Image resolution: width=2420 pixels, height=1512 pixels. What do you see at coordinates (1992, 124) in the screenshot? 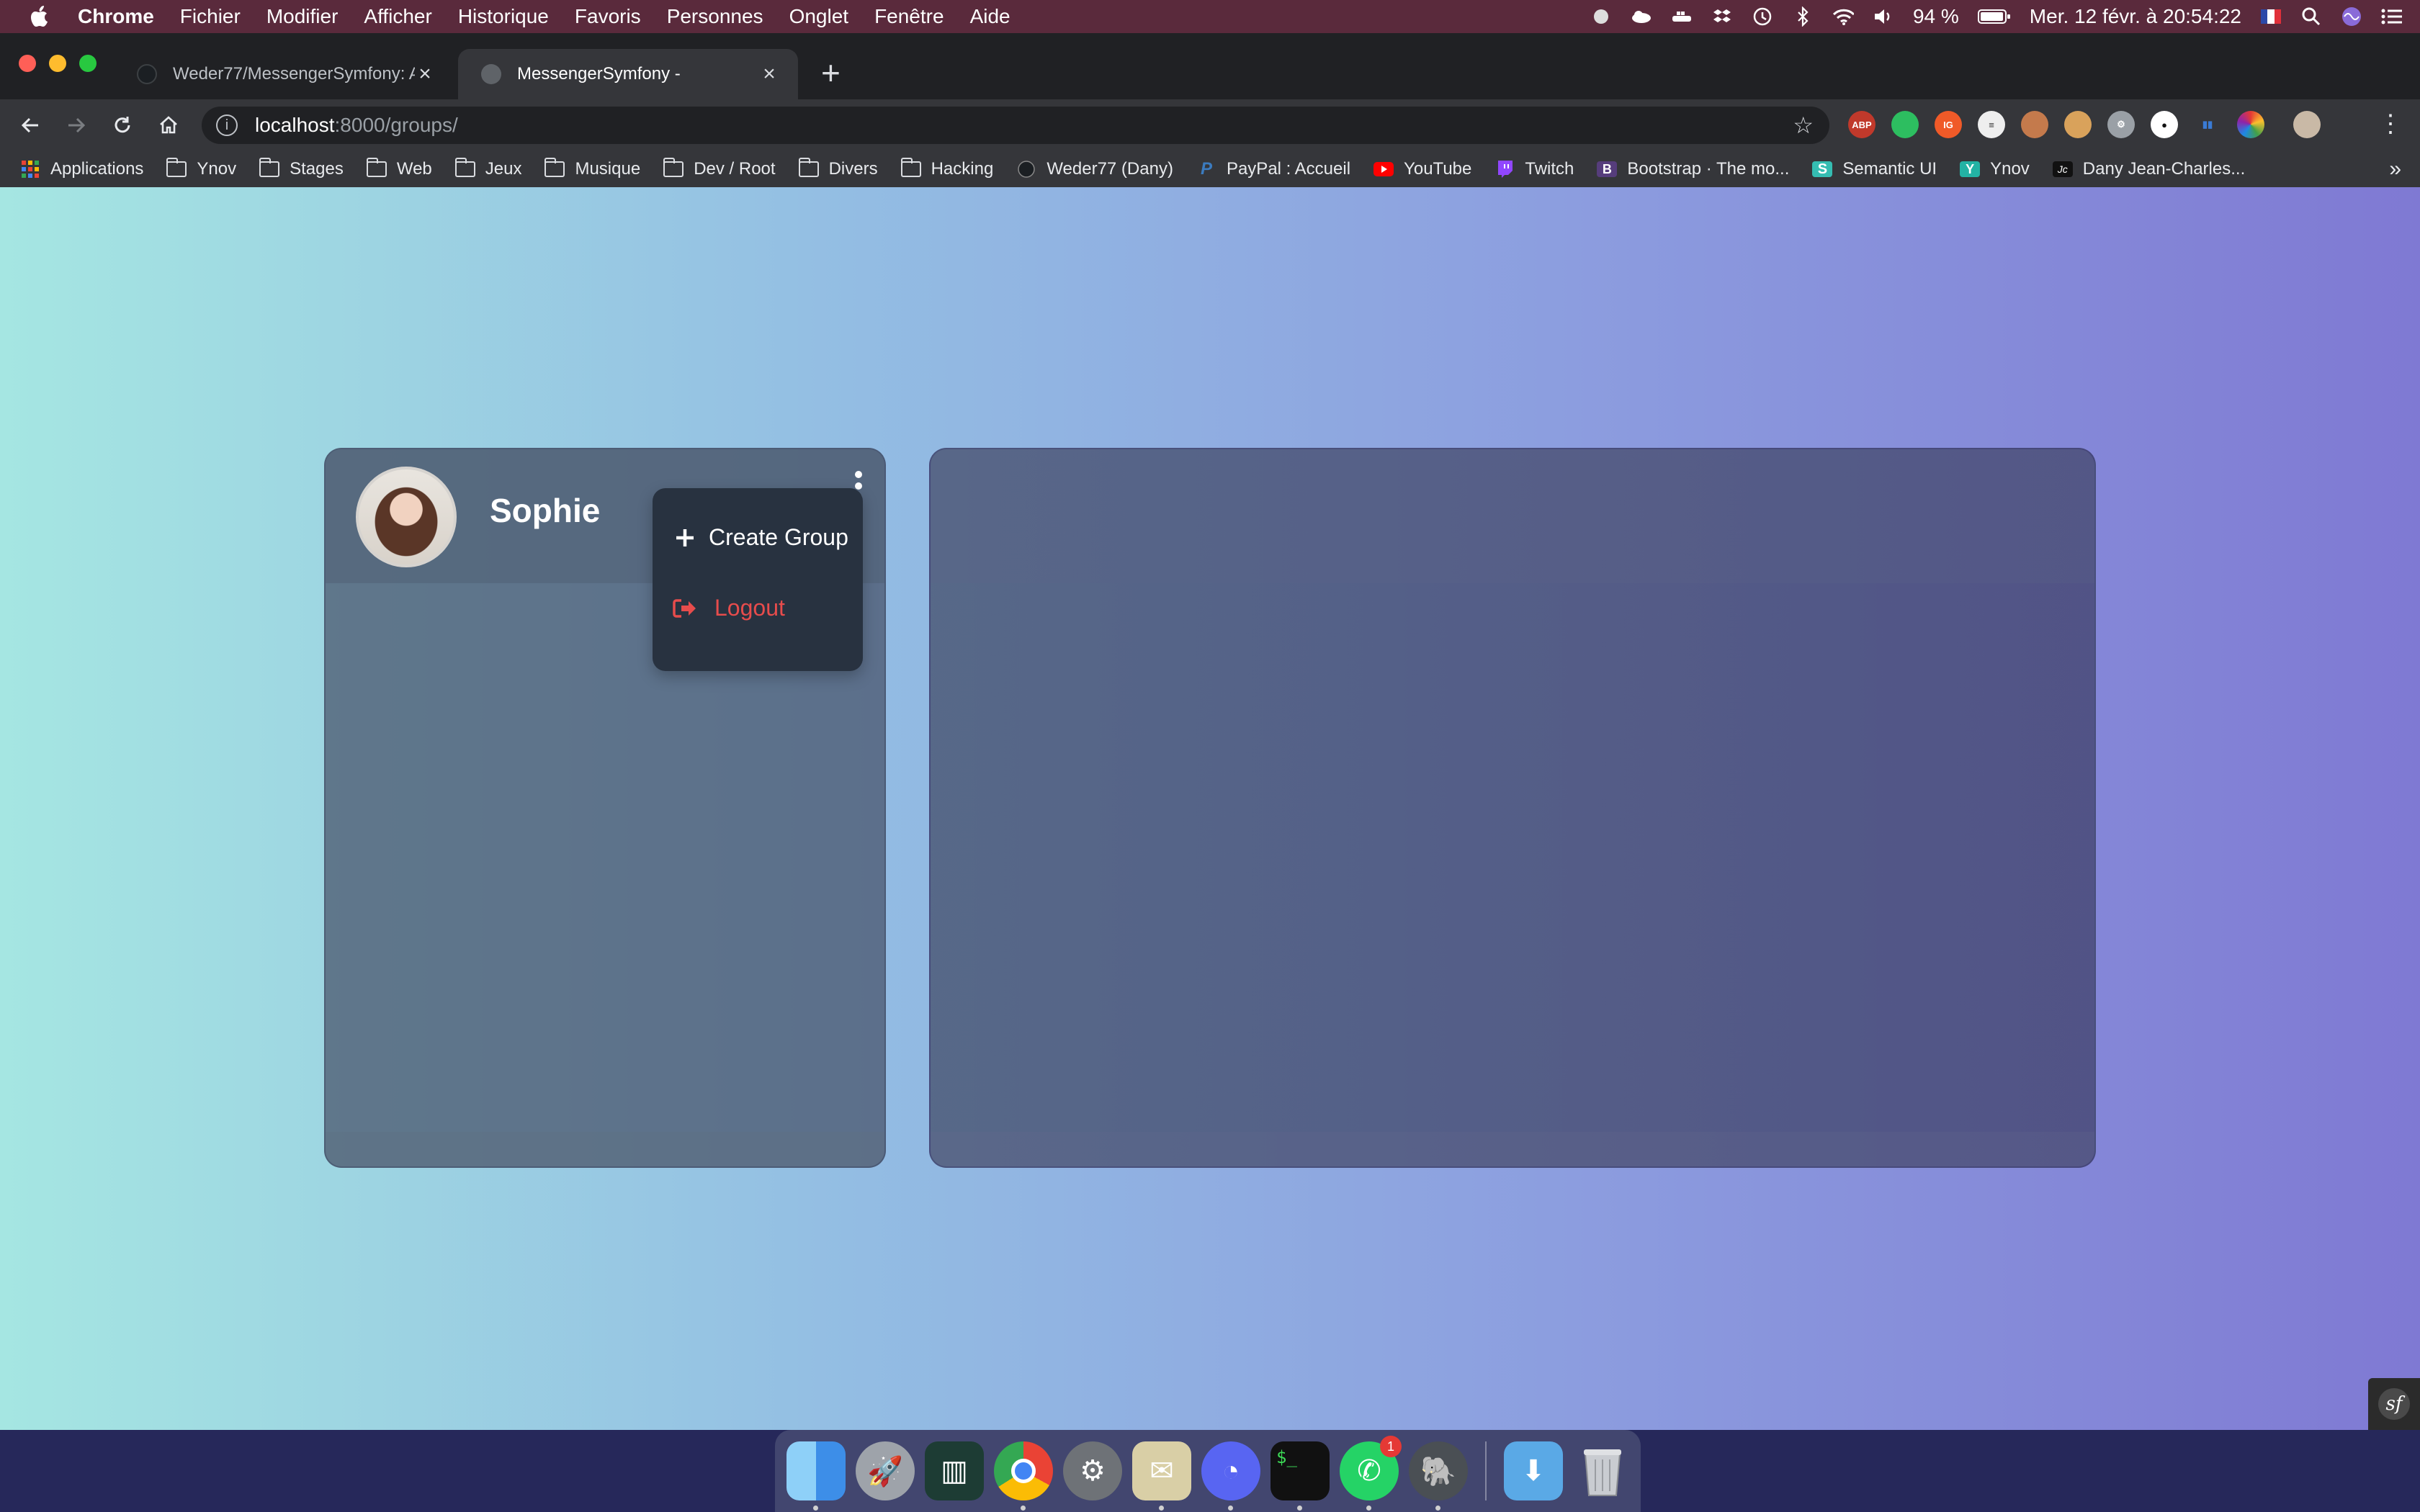
I see `reader-extension-icon: ≡` at bounding box center [1992, 124].